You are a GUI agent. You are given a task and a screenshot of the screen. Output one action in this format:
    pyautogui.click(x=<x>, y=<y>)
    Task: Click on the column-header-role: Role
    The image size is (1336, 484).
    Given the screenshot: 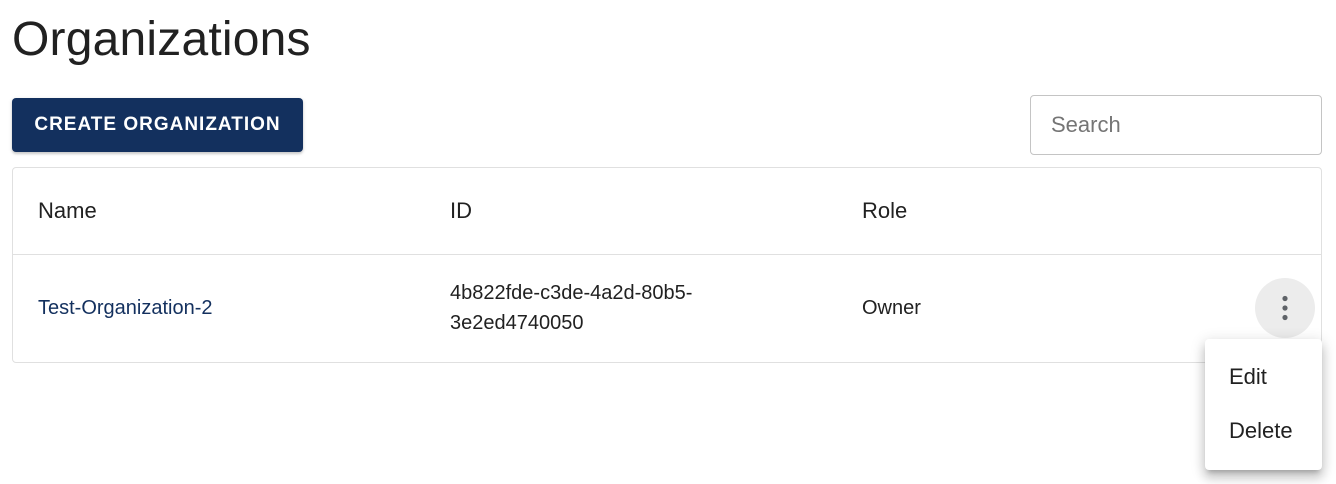 What is the action you would take?
    pyautogui.click(x=885, y=210)
    